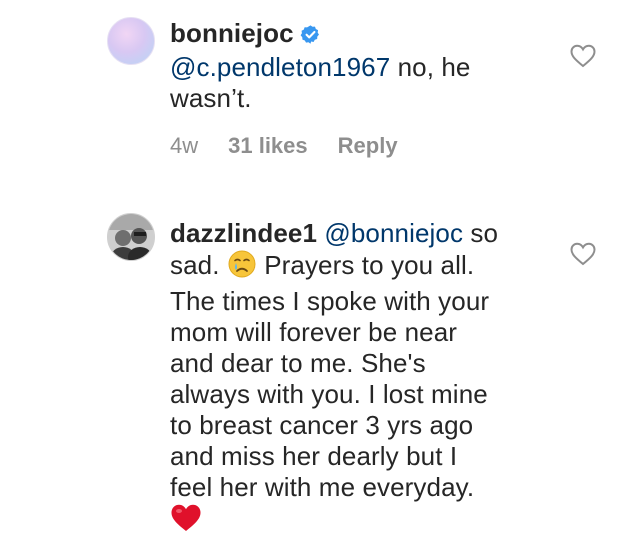  Describe the element at coordinates (186, 521) in the screenshot. I see `red-heart-emoji` at that location.